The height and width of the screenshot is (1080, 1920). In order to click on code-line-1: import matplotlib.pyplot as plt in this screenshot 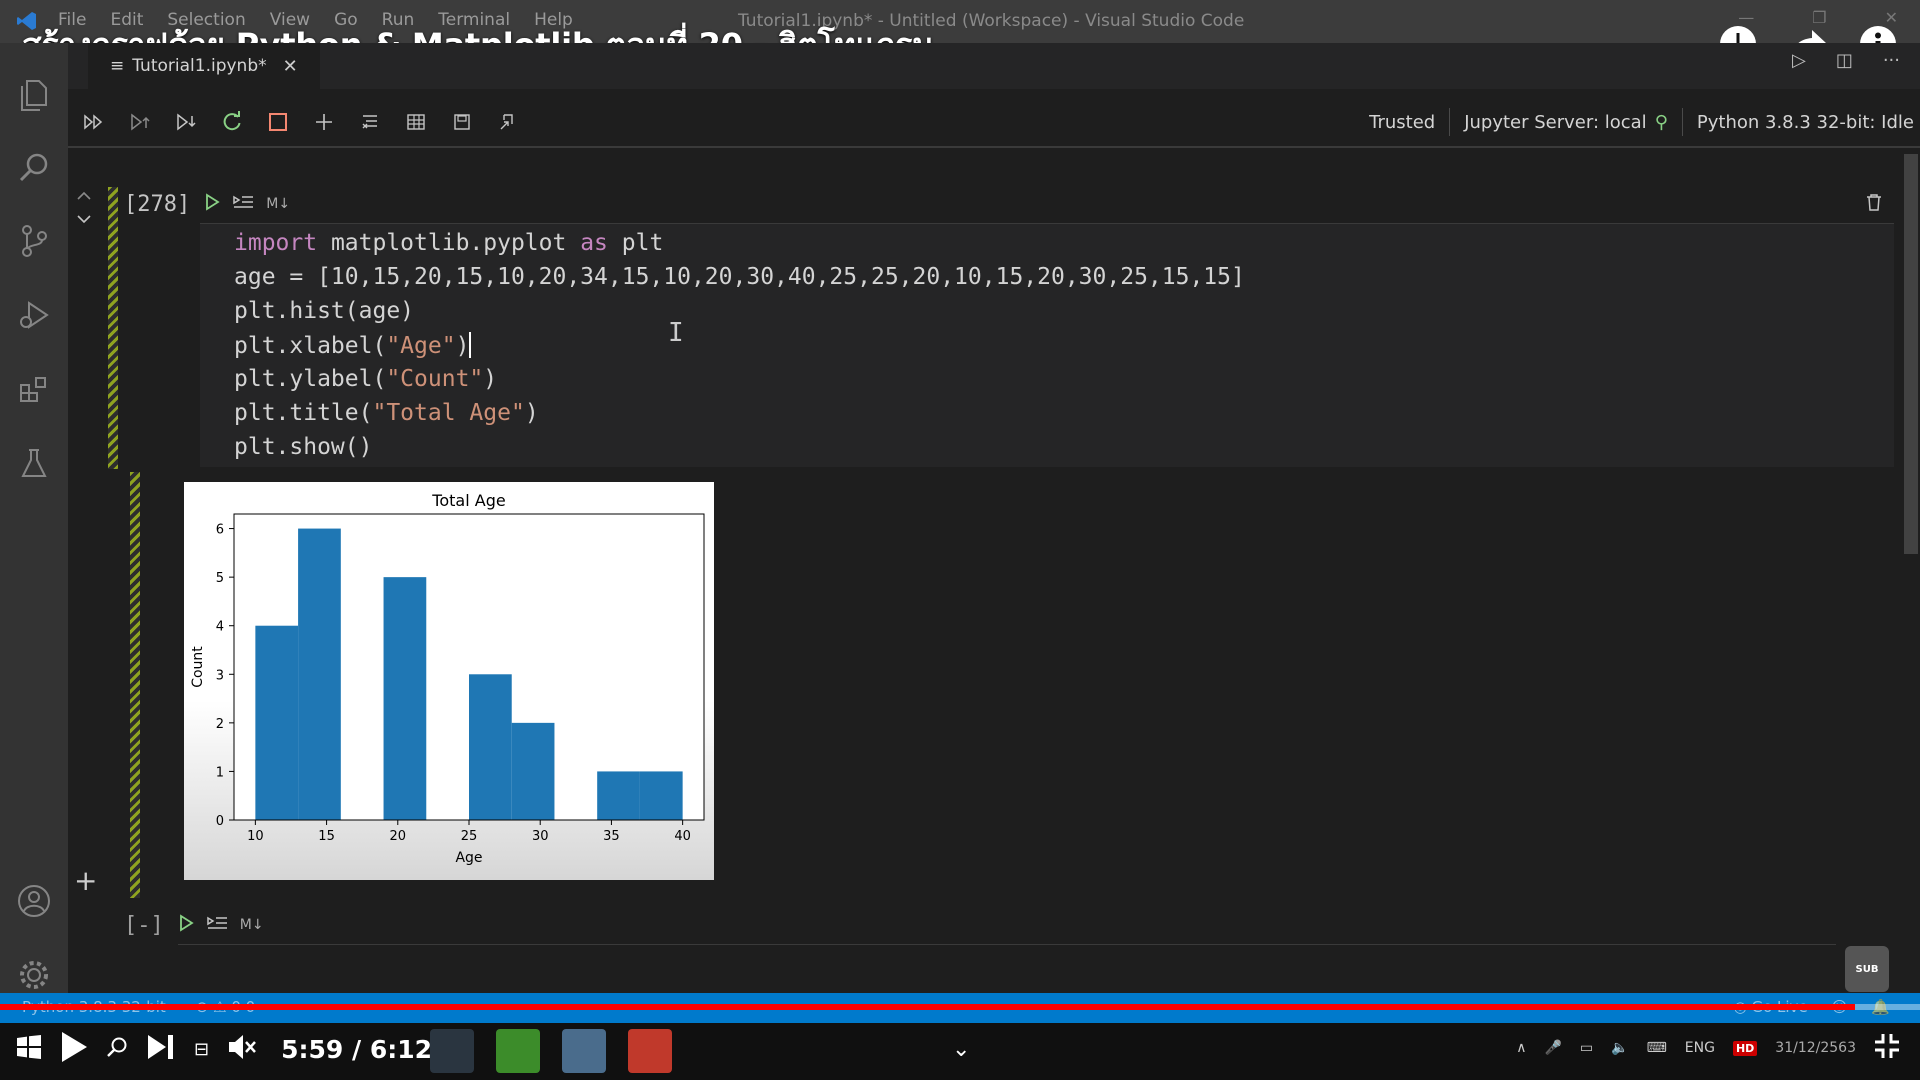, I will do `click(448, 243)`.